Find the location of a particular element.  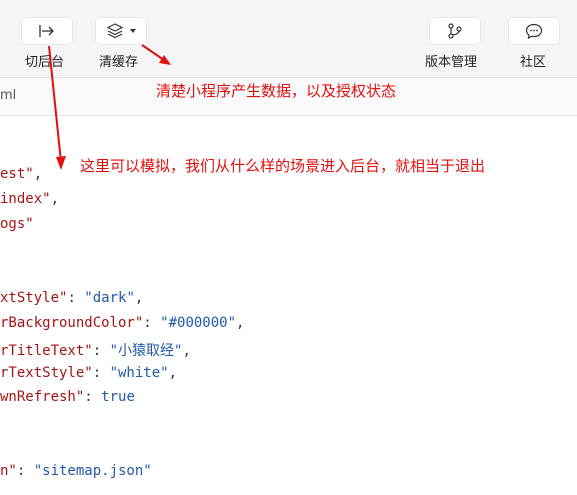

arrow-to-clear-cache is located at coordinates (156, 54).